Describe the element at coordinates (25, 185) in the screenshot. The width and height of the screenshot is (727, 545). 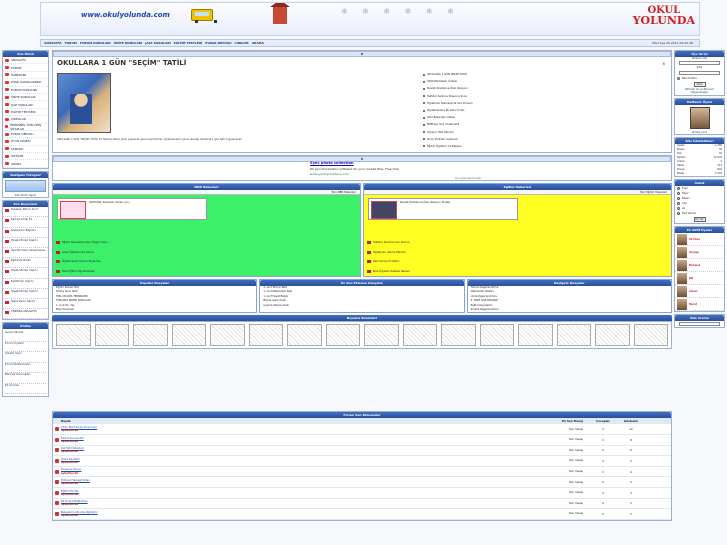
I see `random-photo` at that location.